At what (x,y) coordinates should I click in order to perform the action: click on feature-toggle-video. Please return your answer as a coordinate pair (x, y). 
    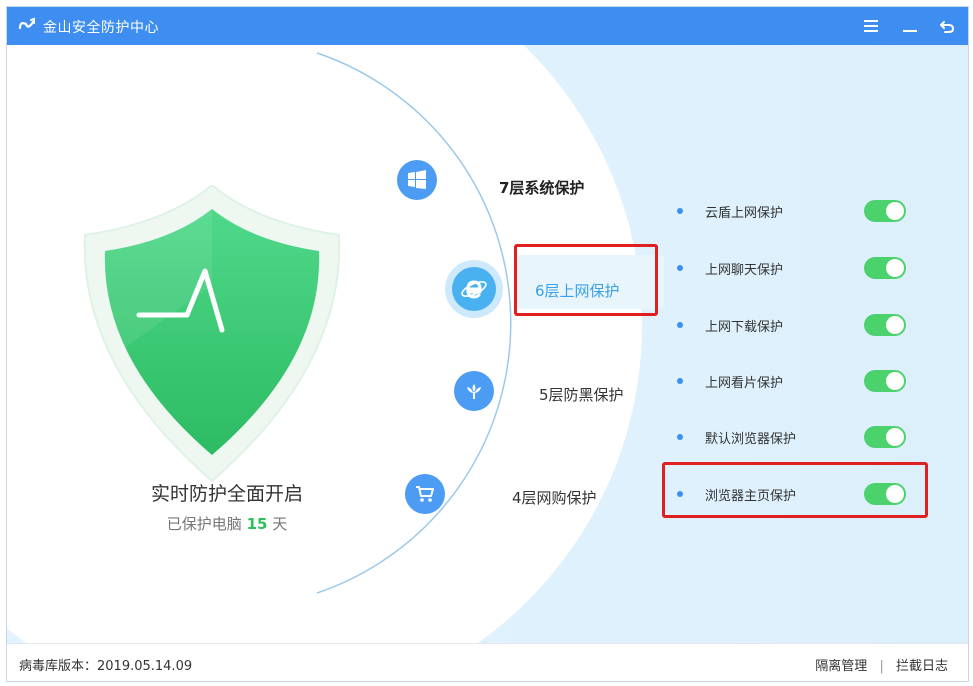
    Looking at the image, I should click on (885, 381).